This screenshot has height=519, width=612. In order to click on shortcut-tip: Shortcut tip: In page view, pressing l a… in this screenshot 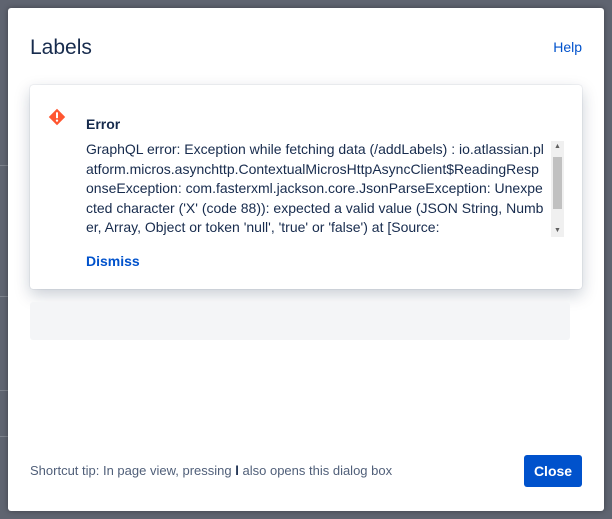, I will do `click(211, 470)`.